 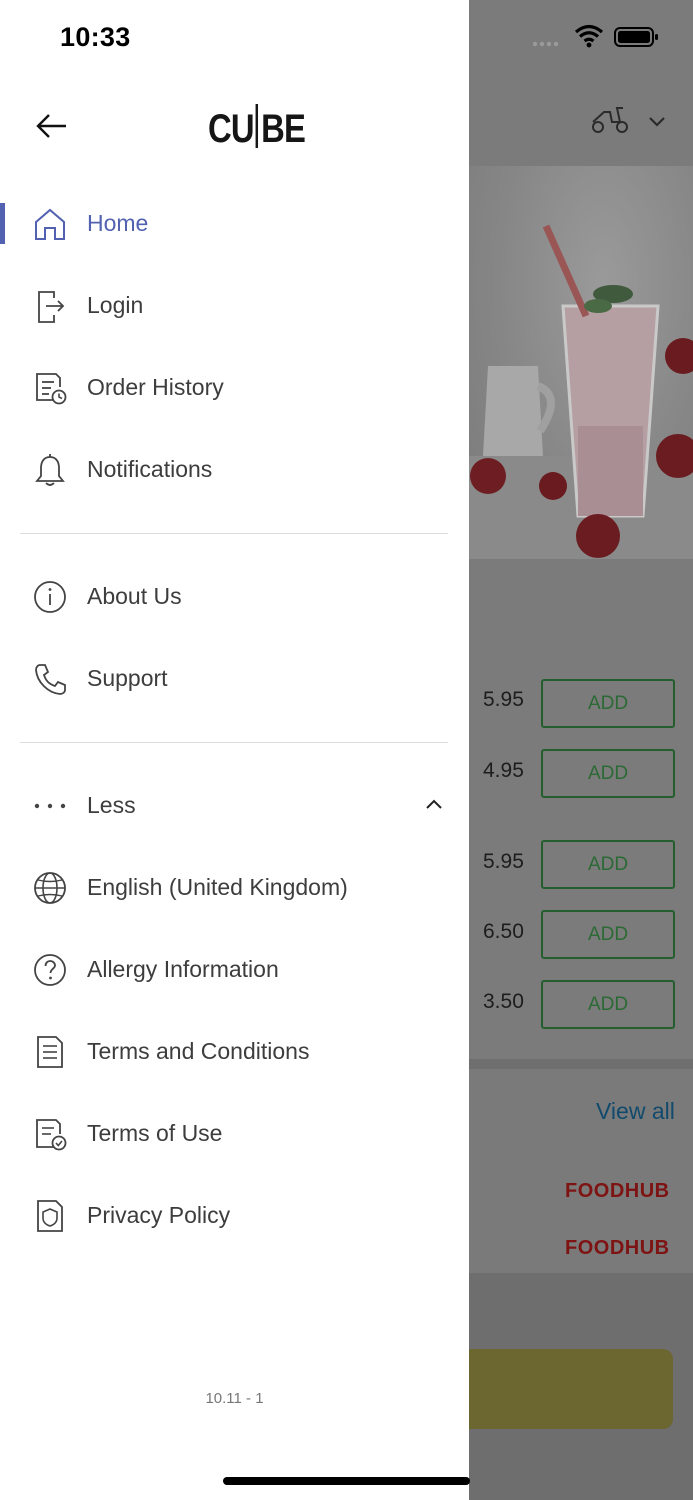 What do you see at coordinates (155, 386) in the screenshot?
I see `menu-label: Order History` at bounding box center [155, 386].